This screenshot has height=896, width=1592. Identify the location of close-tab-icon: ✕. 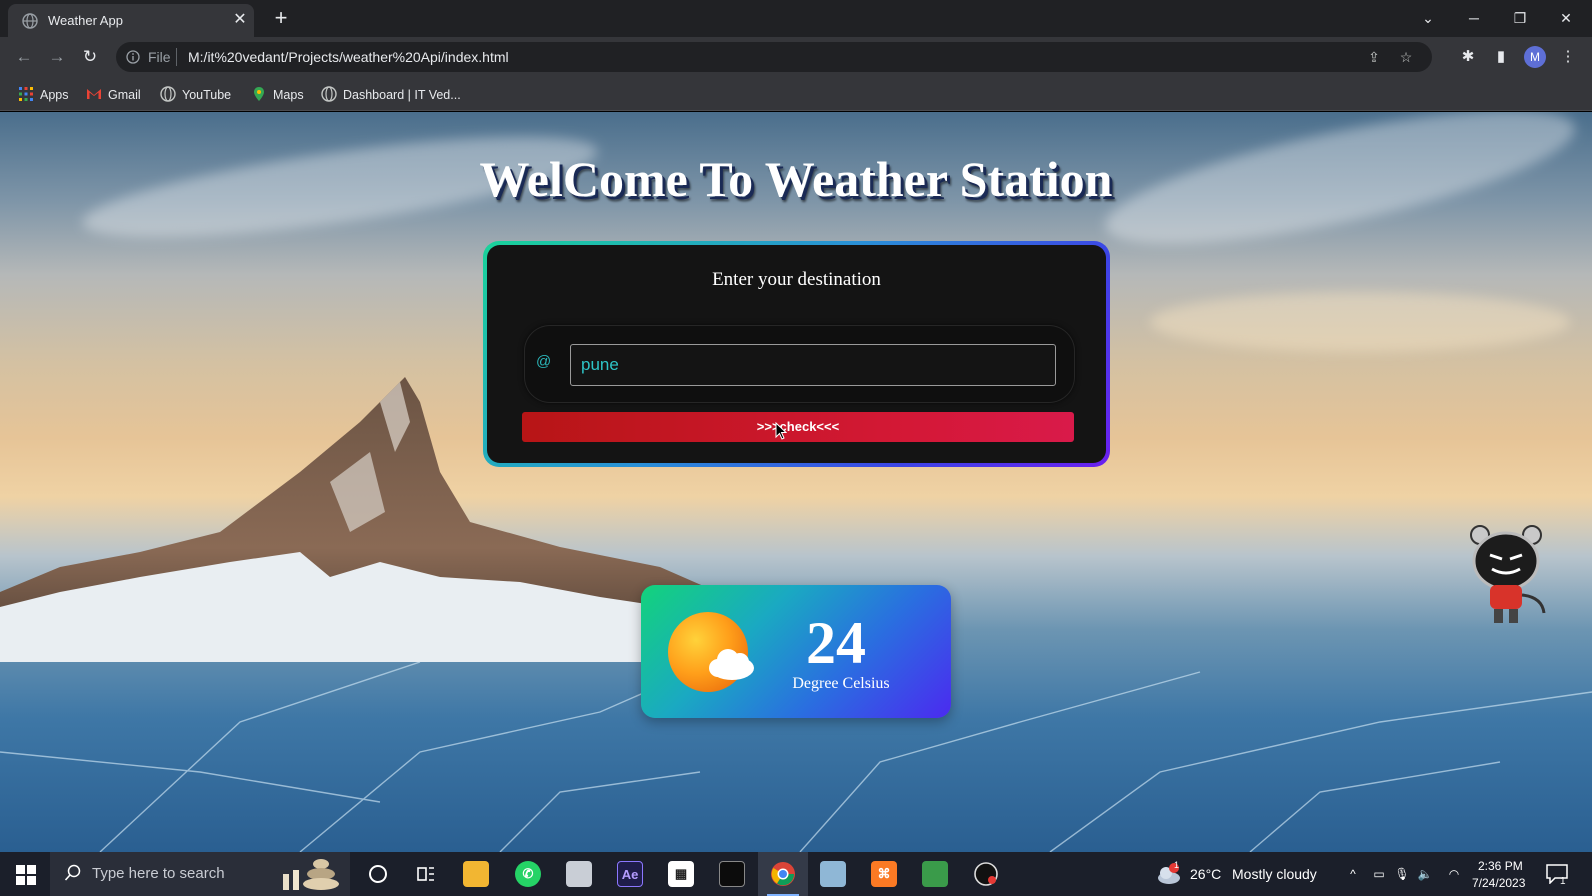
(240, 20).